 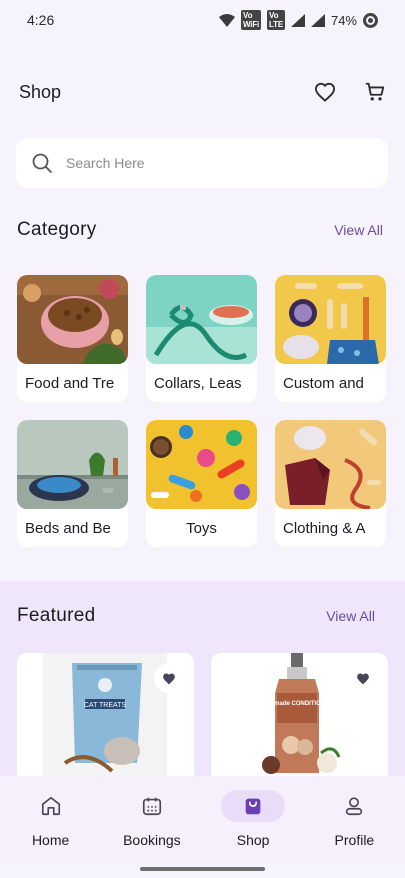 What do you see at coordinates (68, 528) in the screenshot?
I see `category-label: Beds and Be` at bounding box center [68, 528].